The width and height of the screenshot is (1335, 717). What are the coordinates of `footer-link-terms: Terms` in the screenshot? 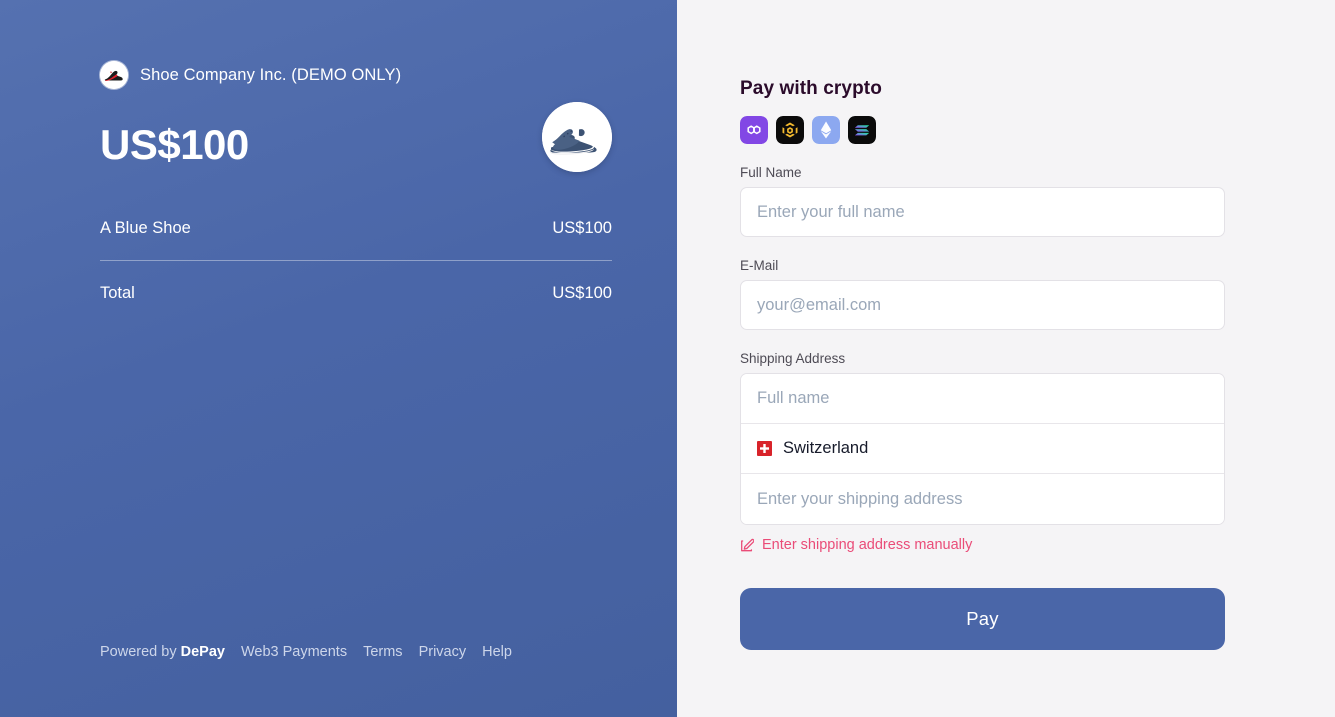 It's located at (382, 652).